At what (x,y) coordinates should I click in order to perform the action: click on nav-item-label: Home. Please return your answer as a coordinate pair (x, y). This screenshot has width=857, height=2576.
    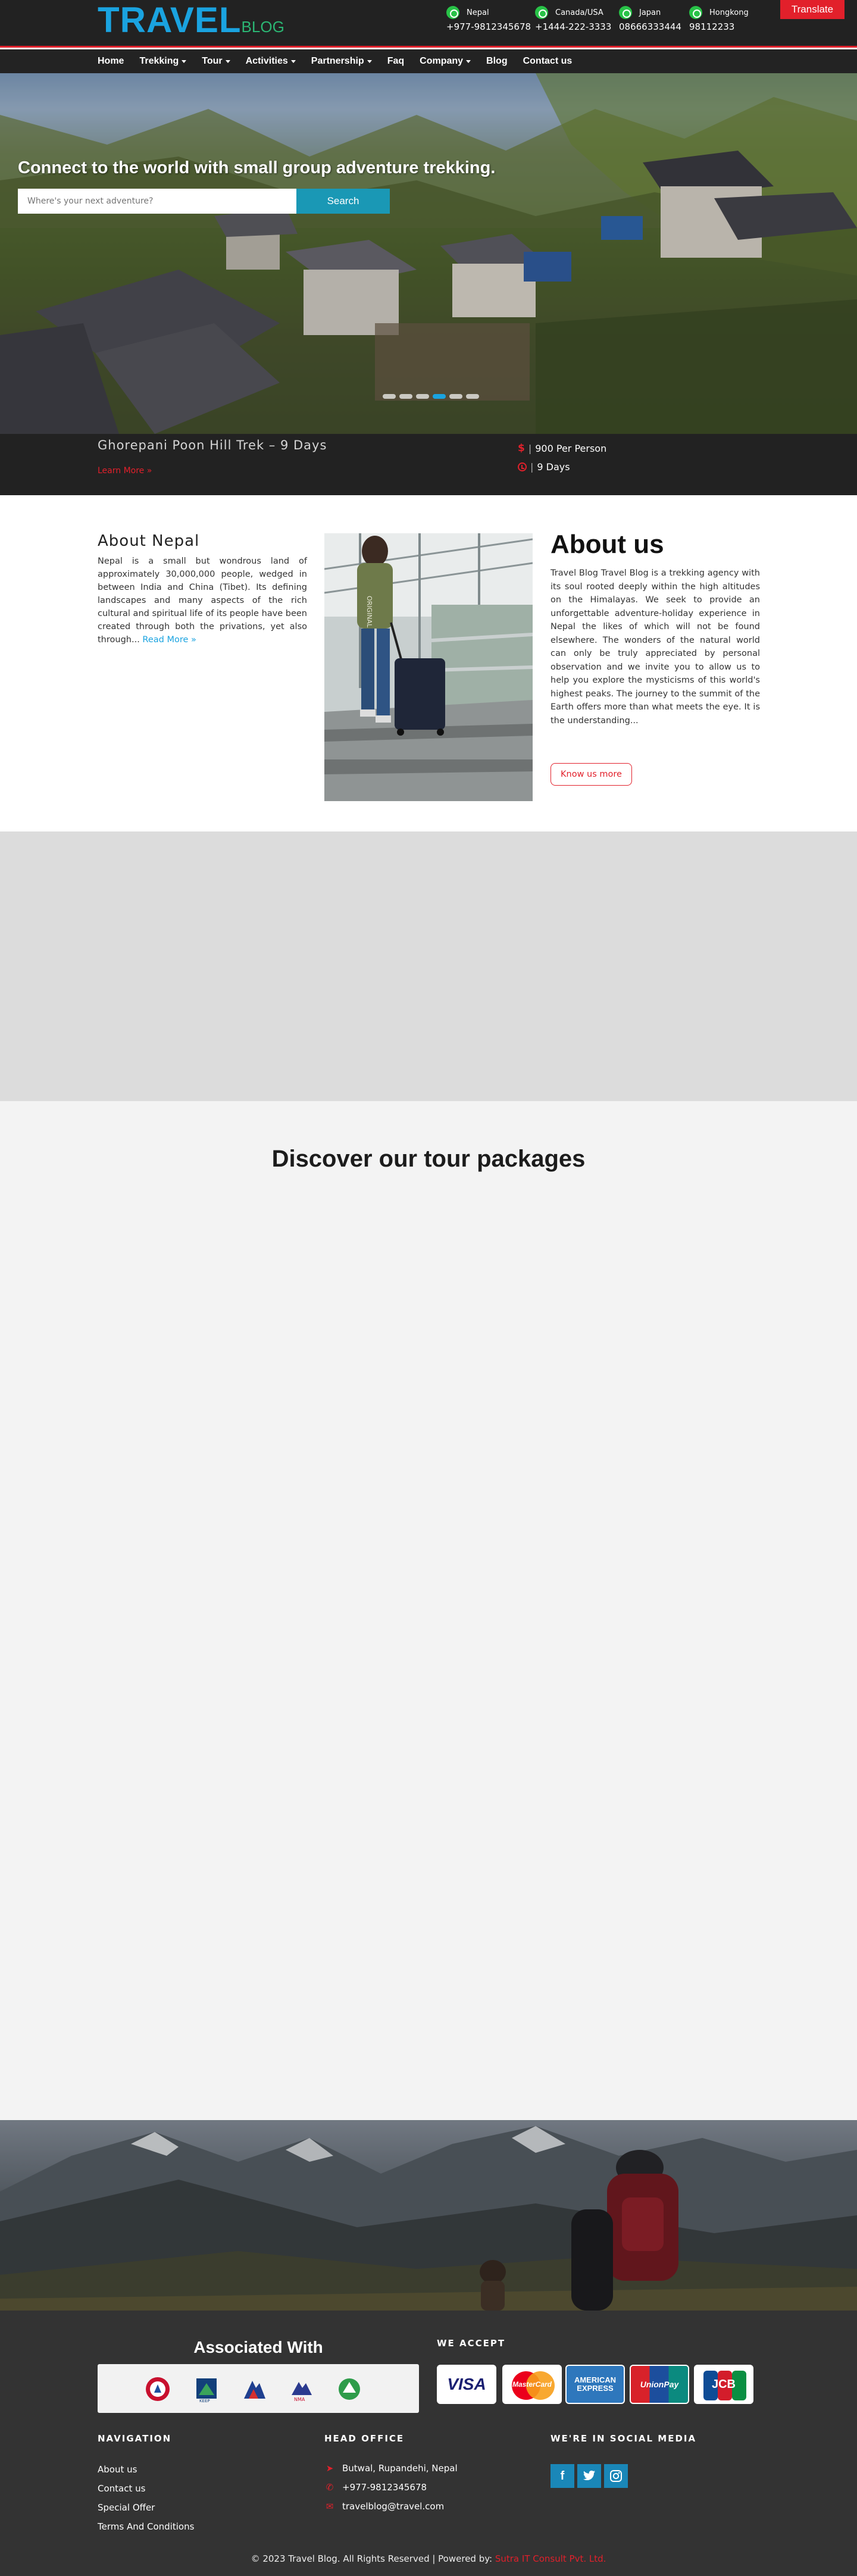
    Looking at the image, I should click on (111, 61).